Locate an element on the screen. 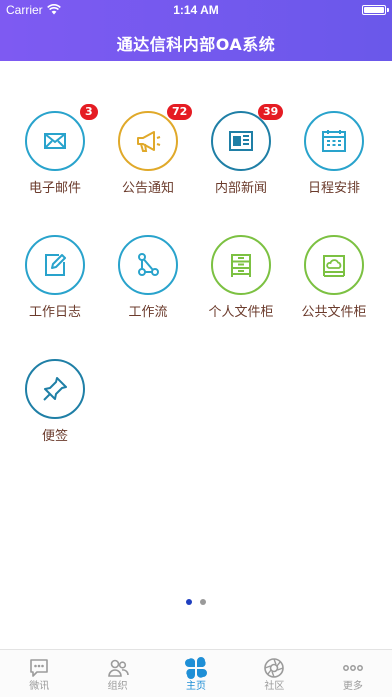 The height and width of the screenshot is (697, 392). cloud-cabinet-icon is located at coordinates (334, 265).